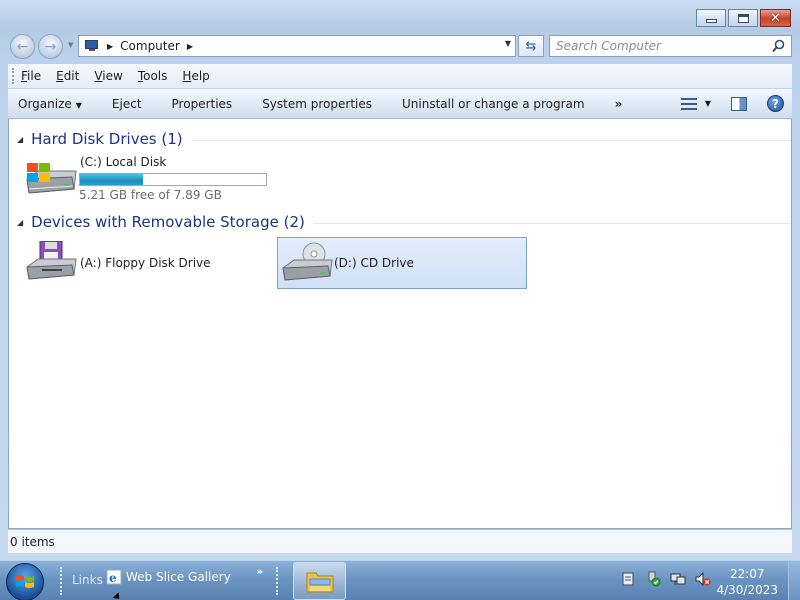 The width and height of the screenshot is (800, 600). I want to click on disk-usage-bar, so click(173, 179).